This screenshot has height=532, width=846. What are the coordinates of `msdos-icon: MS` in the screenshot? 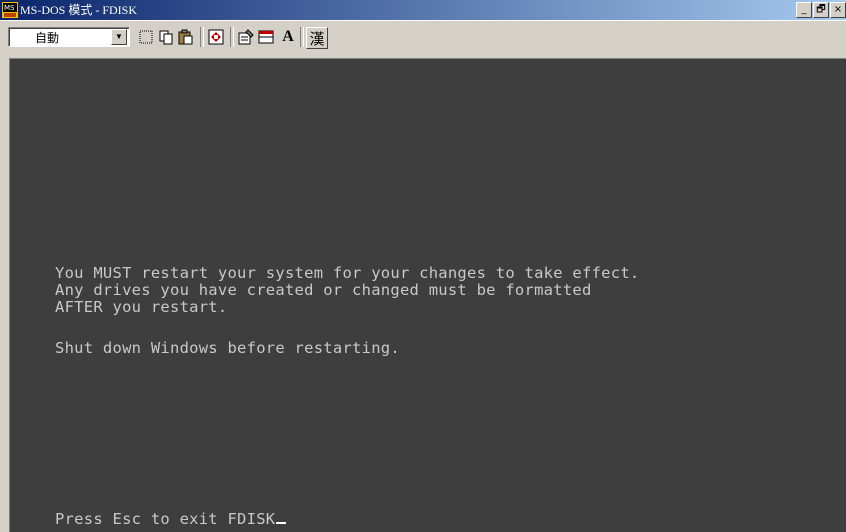 It's located at (10, 10).